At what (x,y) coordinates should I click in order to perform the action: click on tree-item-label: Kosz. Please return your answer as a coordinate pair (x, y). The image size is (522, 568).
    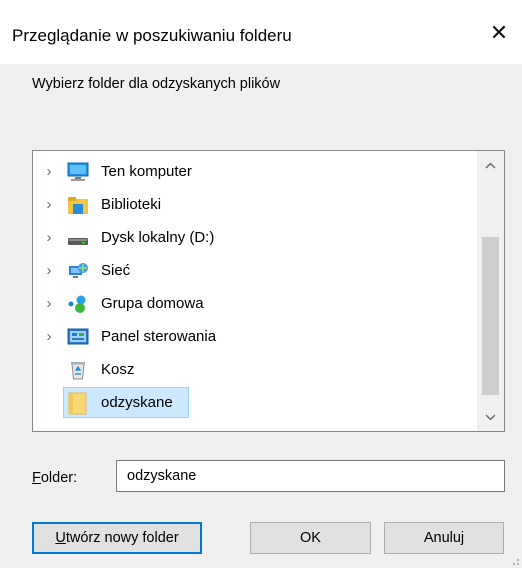
    Looking at the image, I should click on (118, 369).